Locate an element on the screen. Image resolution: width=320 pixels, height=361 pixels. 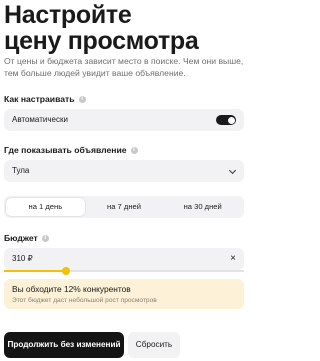
configure-label: Как настраивать i is located at coordinates (45, 99).